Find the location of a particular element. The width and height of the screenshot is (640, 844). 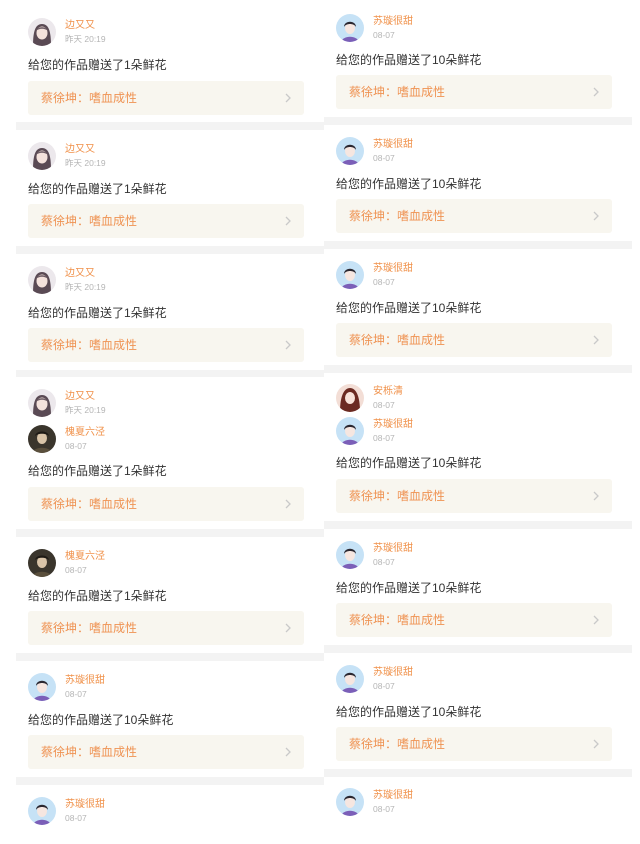

notification-card: 边又又昨天 20:19 给您的作品赠送了1朵鲜花蔡徐坤：嗜血成性 is located at coordinates (170, 312).